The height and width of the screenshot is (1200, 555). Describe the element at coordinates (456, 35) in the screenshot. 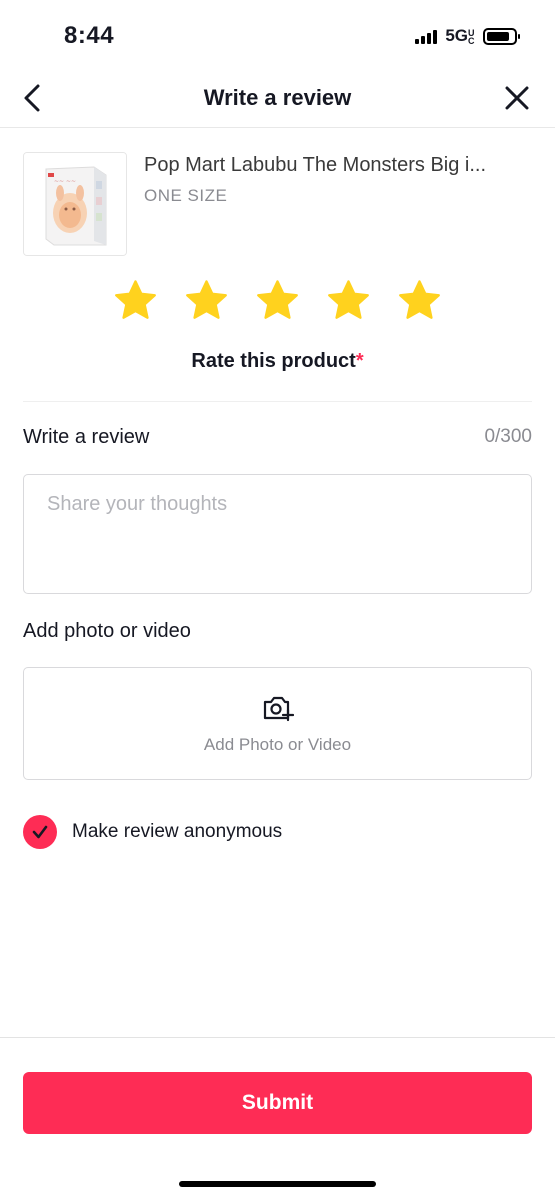

I see `network-type: 5G` at that location.